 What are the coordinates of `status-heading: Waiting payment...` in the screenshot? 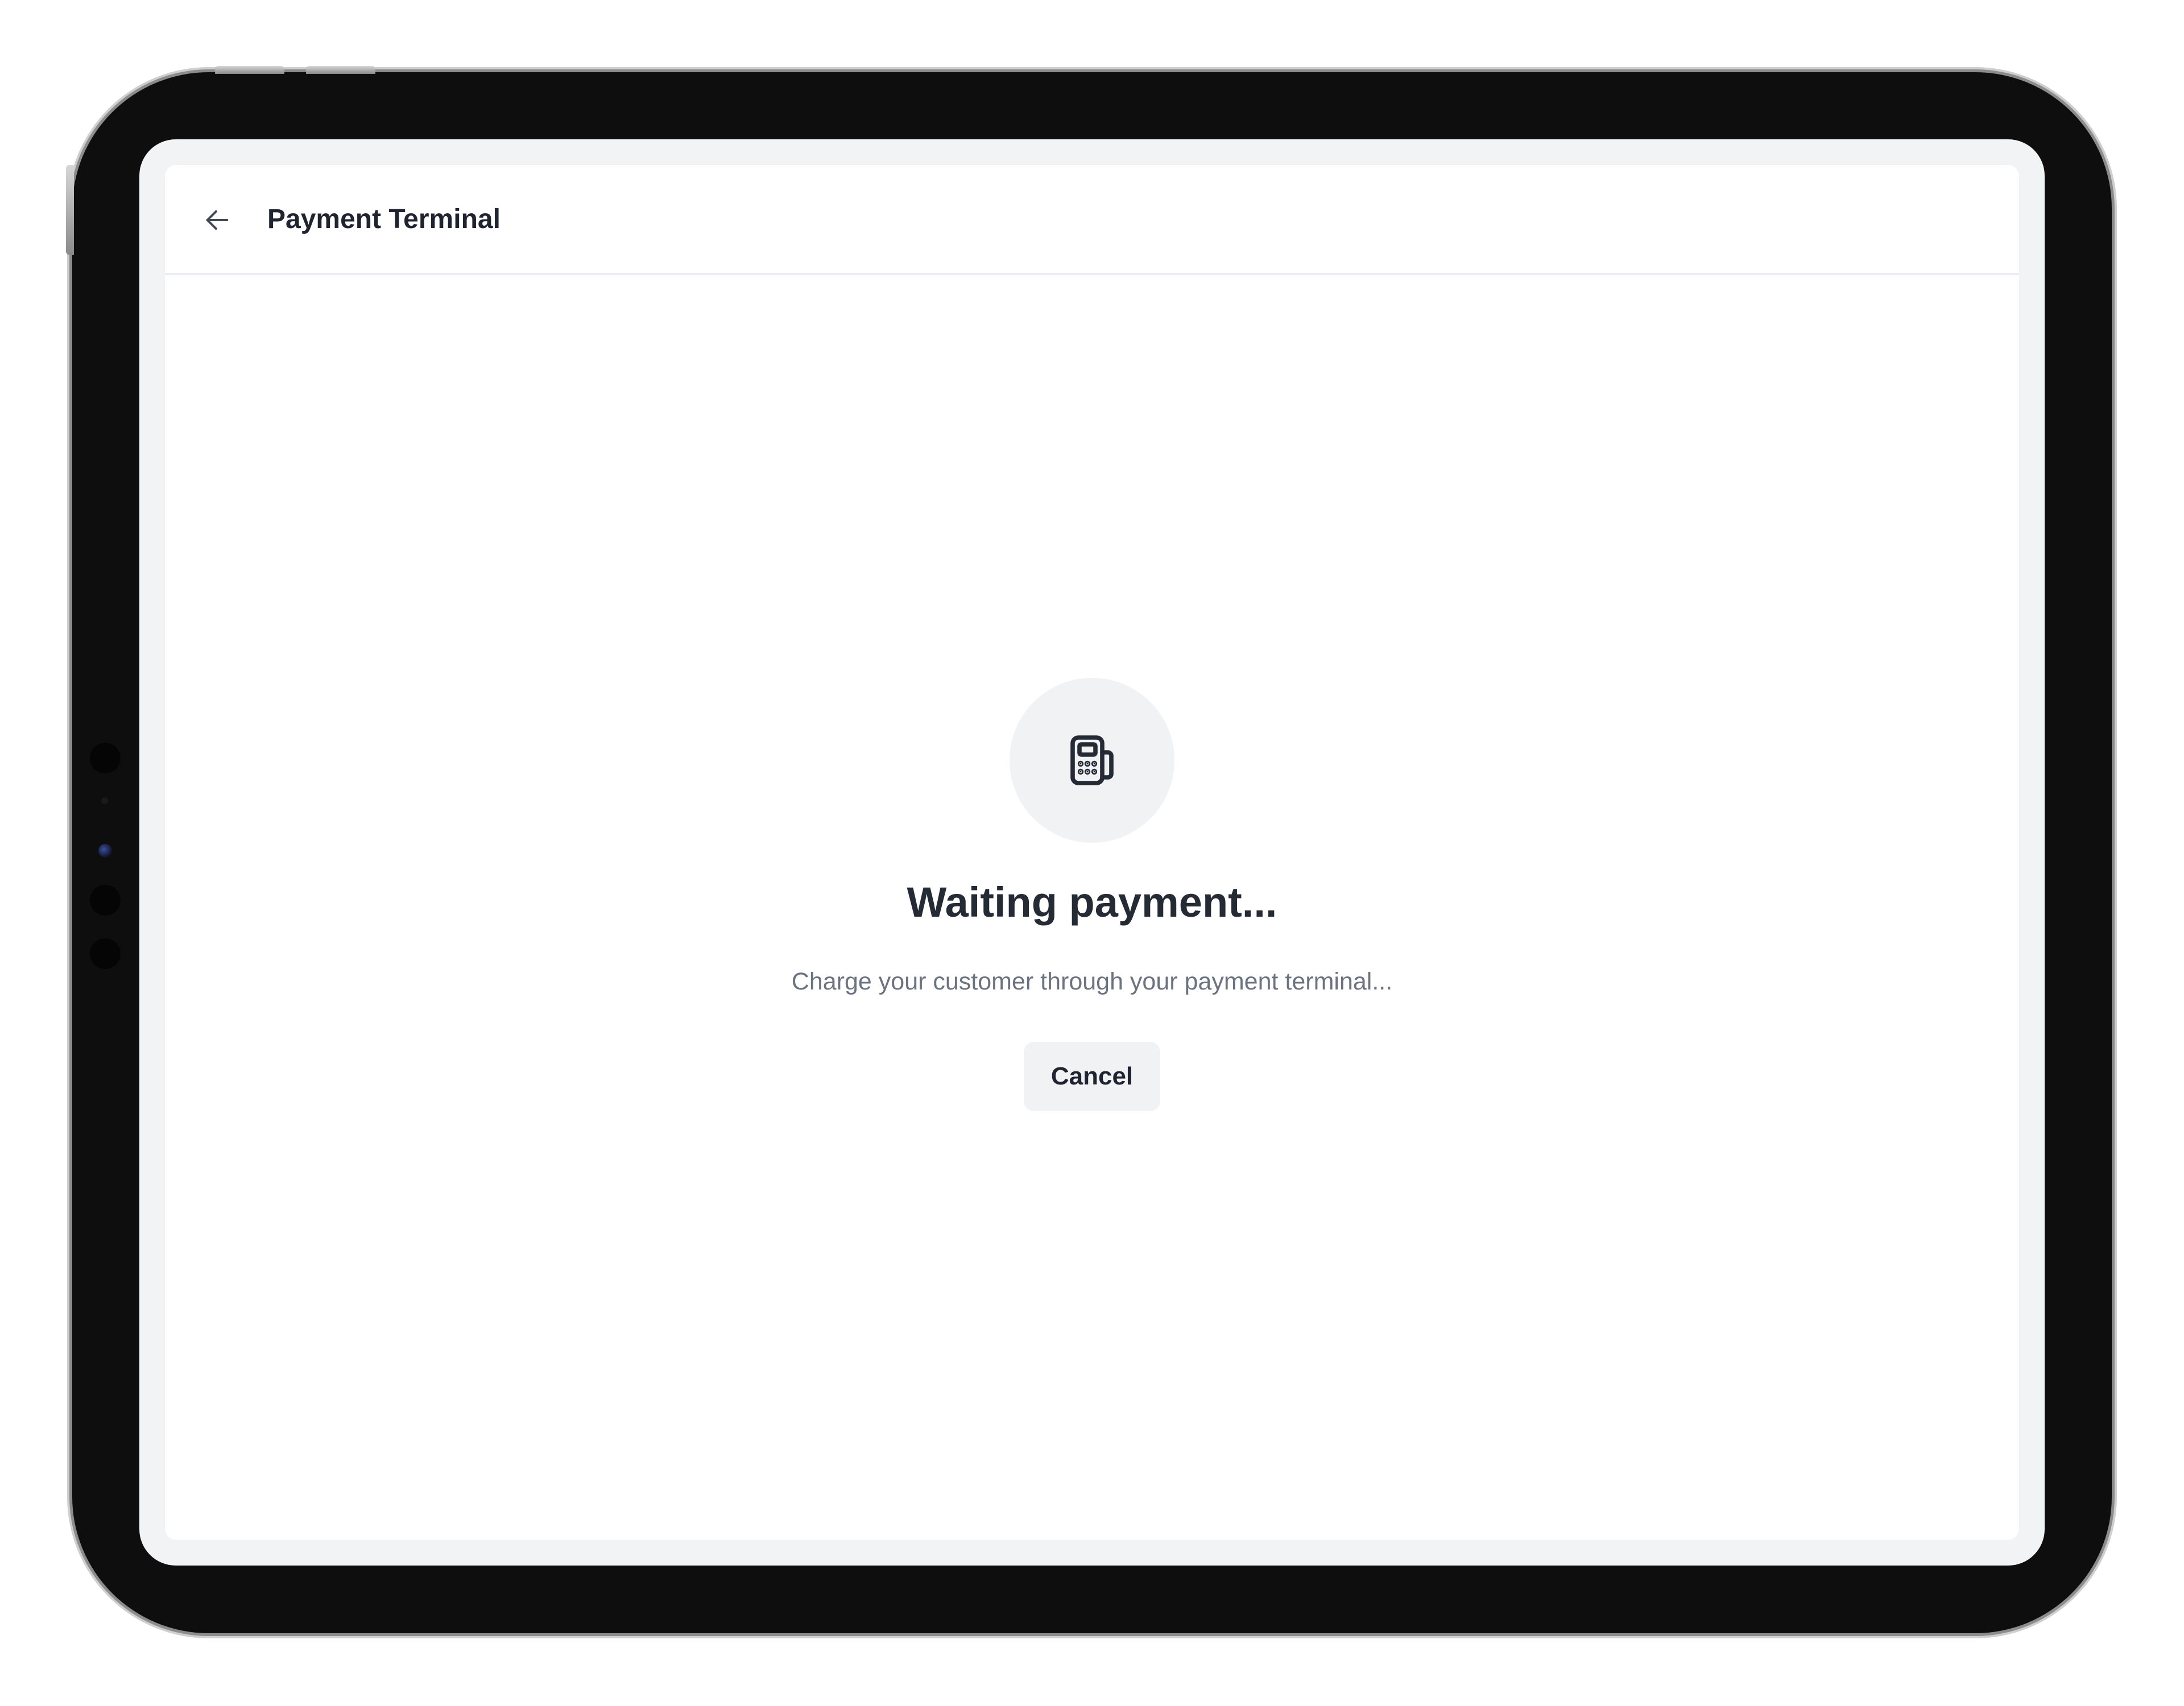 It's located at (1092, 902).